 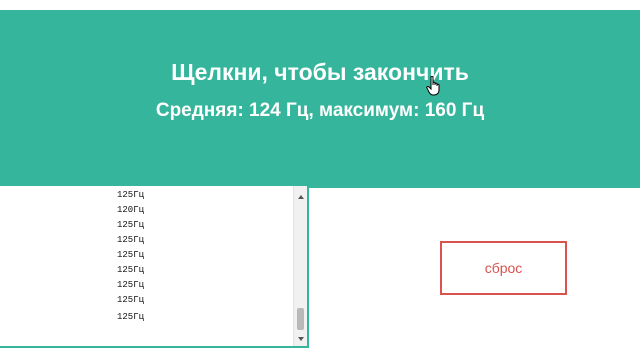 What do you see at coordinates (433, 86) in the screenshot?
I see `hand-pointer-icon` at bounding box center [433, 86].